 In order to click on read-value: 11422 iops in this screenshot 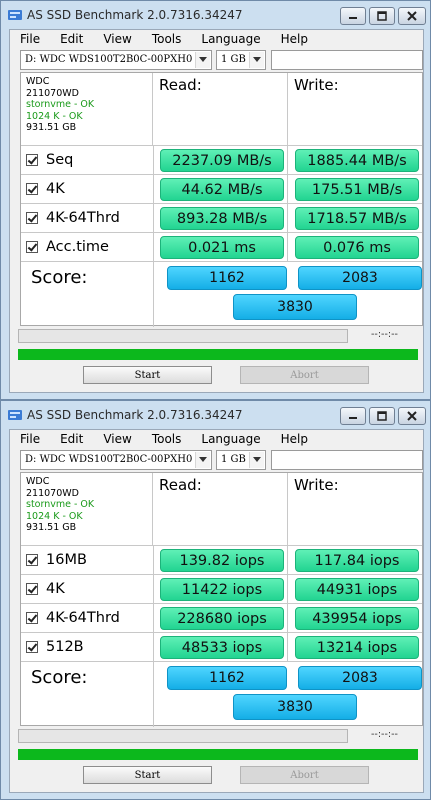, I will do `click(222, 589)`.